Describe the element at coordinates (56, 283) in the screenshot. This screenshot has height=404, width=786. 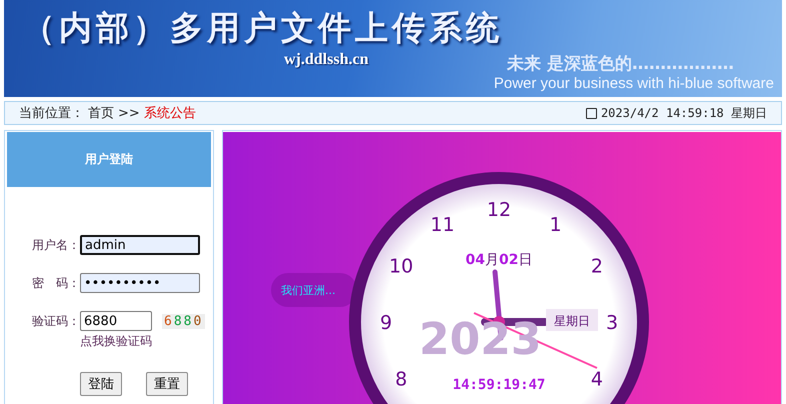
I see `field-label: 密 码：` at that location.